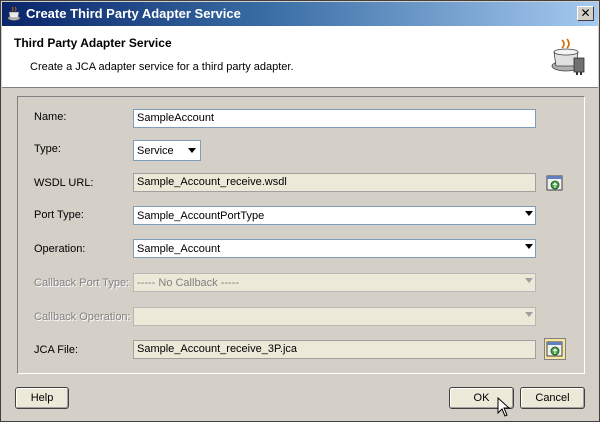 Image resolution: width=600 pixels, height=422 pixels. I want to click on callback-port-type-select: ----- No Callback -----, so click(334, 282).